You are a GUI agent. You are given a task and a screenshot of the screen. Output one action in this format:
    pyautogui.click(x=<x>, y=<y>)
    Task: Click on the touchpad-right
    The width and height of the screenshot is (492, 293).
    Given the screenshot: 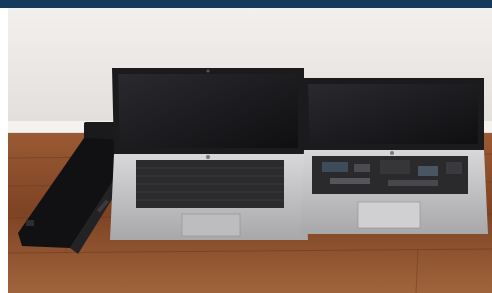 What is the action you would take?
    pyautogui.click(x=389, y=215)
    